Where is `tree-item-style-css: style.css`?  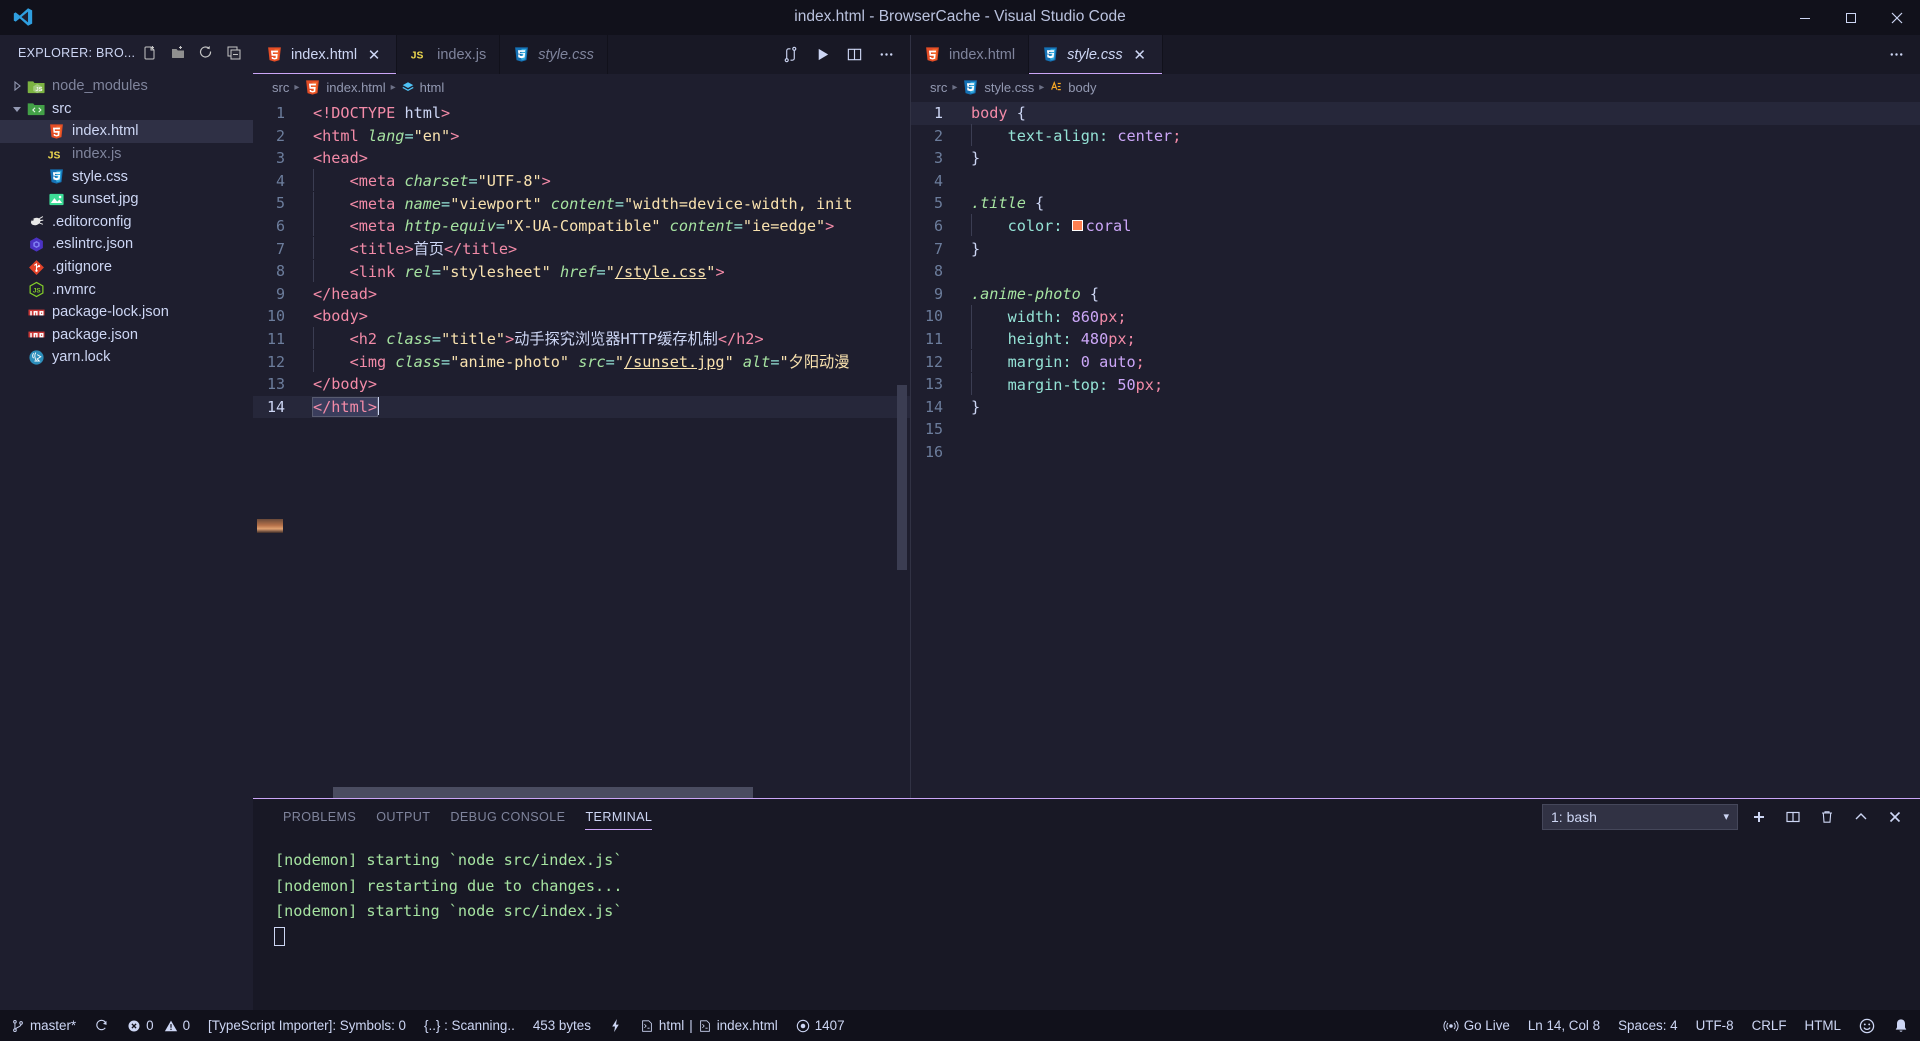 tree-item-style-css: style.css is located at coordinates (126, 176).